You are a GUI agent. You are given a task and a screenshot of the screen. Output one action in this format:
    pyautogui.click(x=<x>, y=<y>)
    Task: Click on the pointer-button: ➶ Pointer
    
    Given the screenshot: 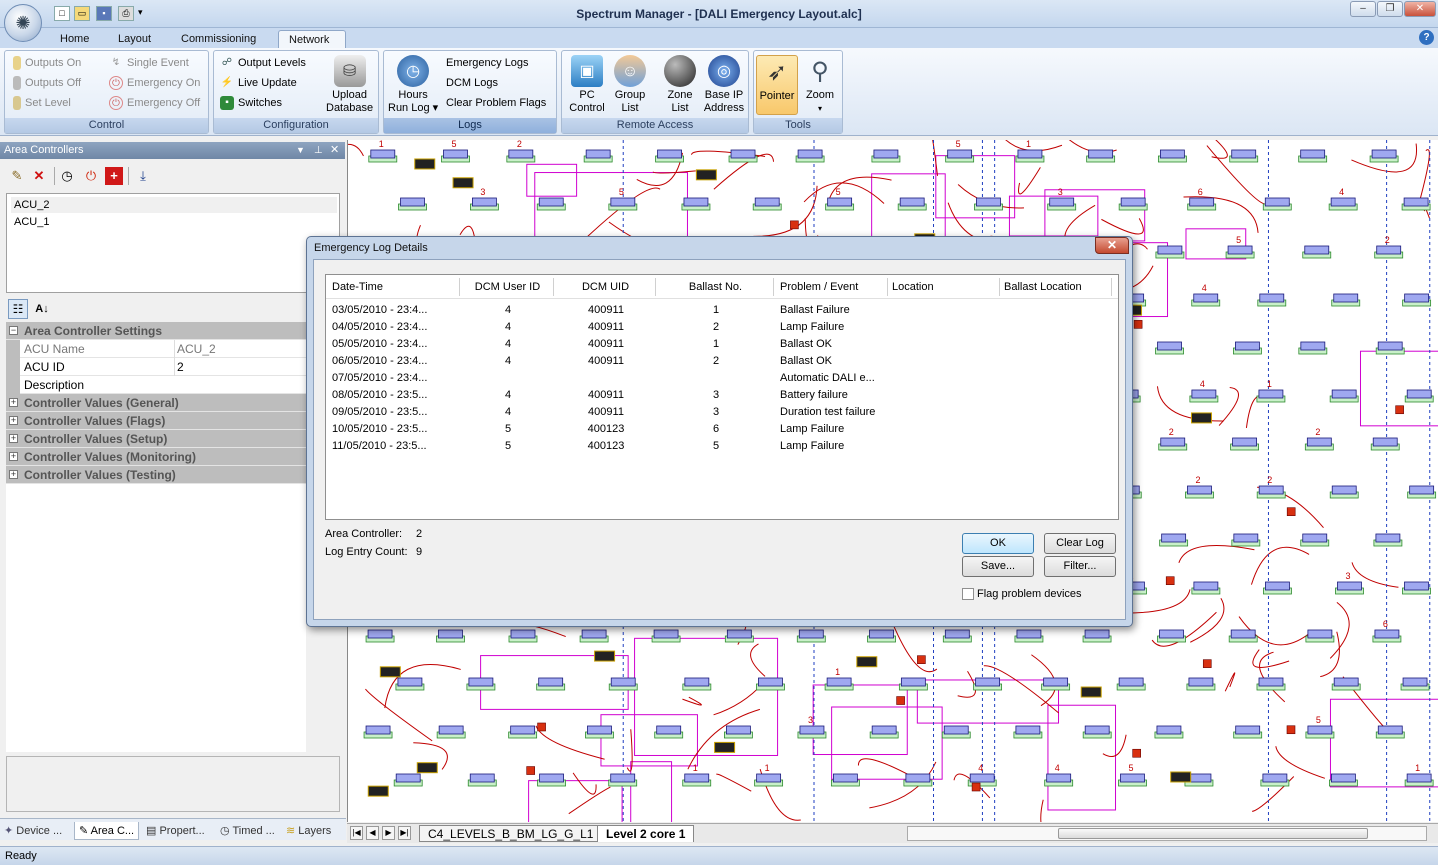 What is the action you would take?
    pyautogui.click(x=777, y=85)
    